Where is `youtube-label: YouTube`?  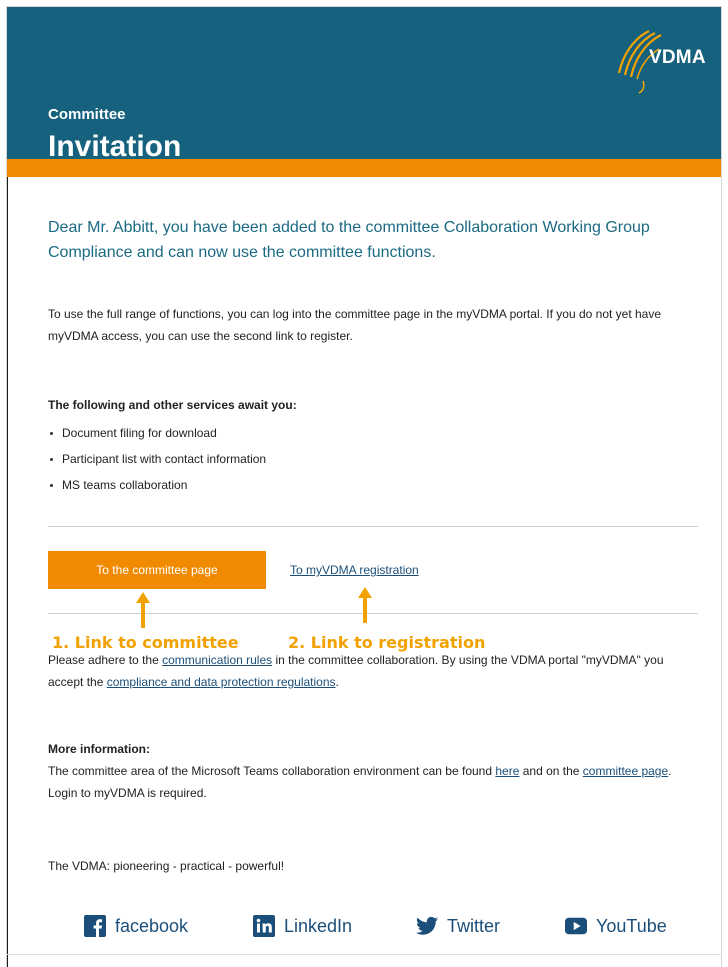 youtube-label: YouTube is located at coordinates (631, 925).